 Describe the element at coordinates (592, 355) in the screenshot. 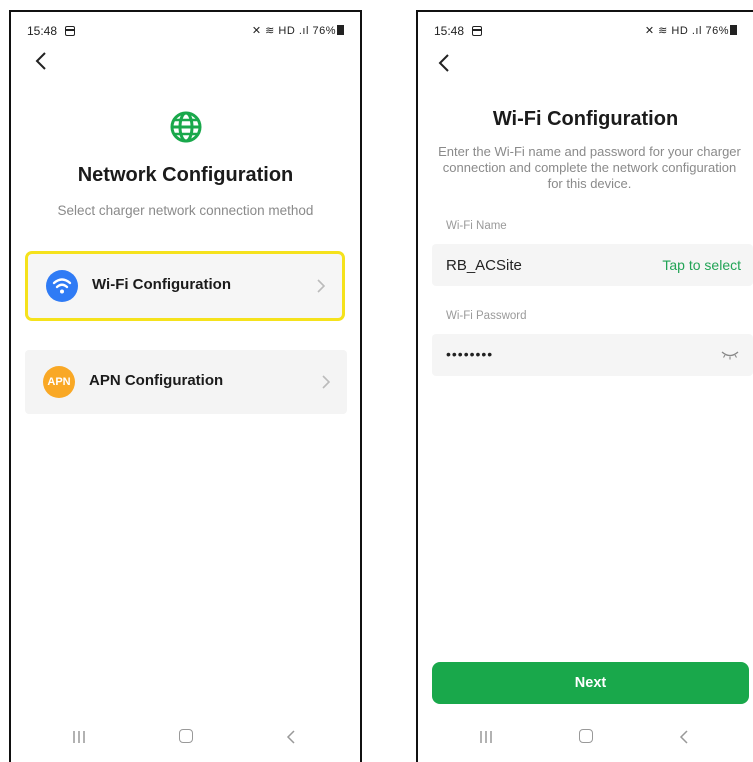

I see `wifi-password-field: ••••••••` at that location.